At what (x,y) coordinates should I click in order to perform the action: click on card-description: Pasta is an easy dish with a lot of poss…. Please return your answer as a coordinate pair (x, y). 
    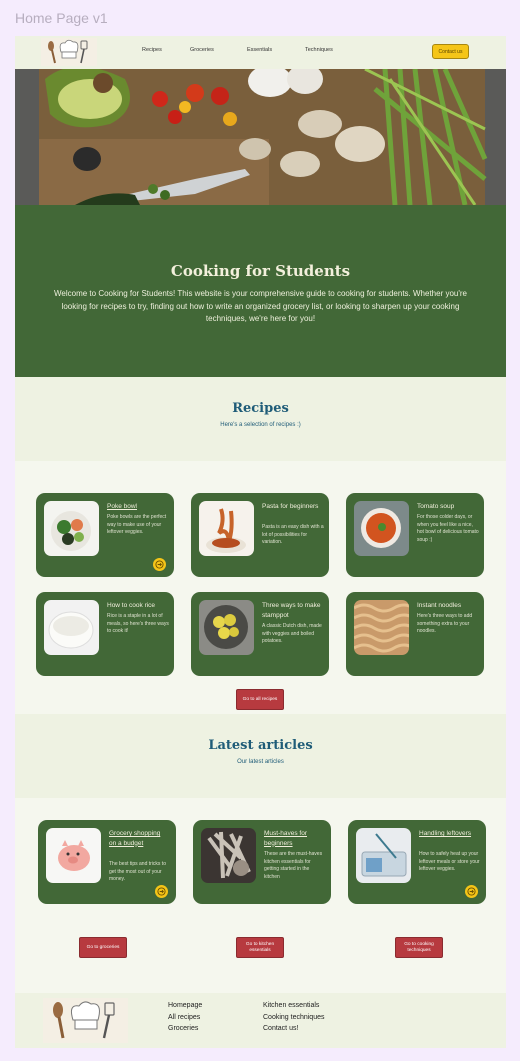
    Looking at the image, I should click on (293, 534).